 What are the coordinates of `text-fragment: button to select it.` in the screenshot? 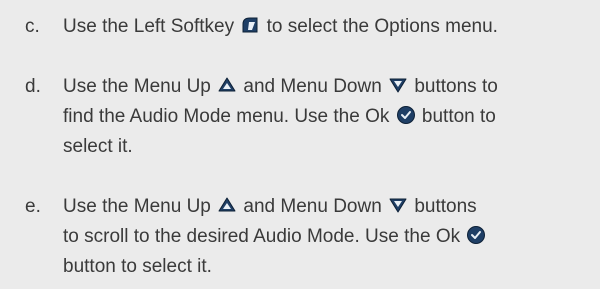 It's located at (137, 266).